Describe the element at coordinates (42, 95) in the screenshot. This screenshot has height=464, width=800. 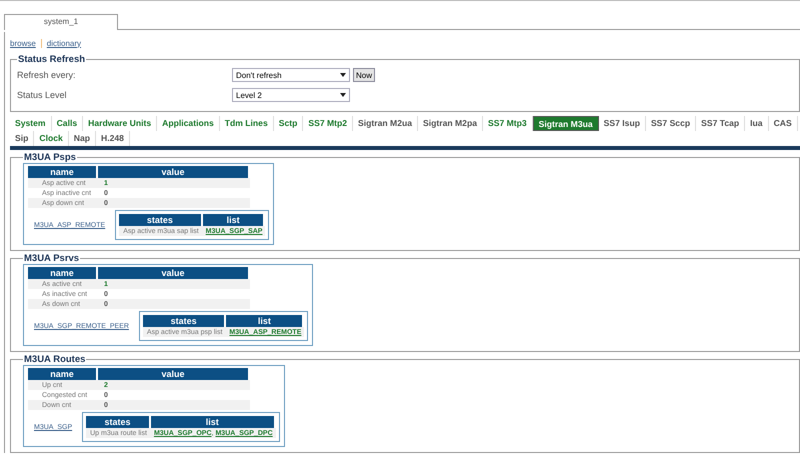
I see `field-label: Status Level` at that location.